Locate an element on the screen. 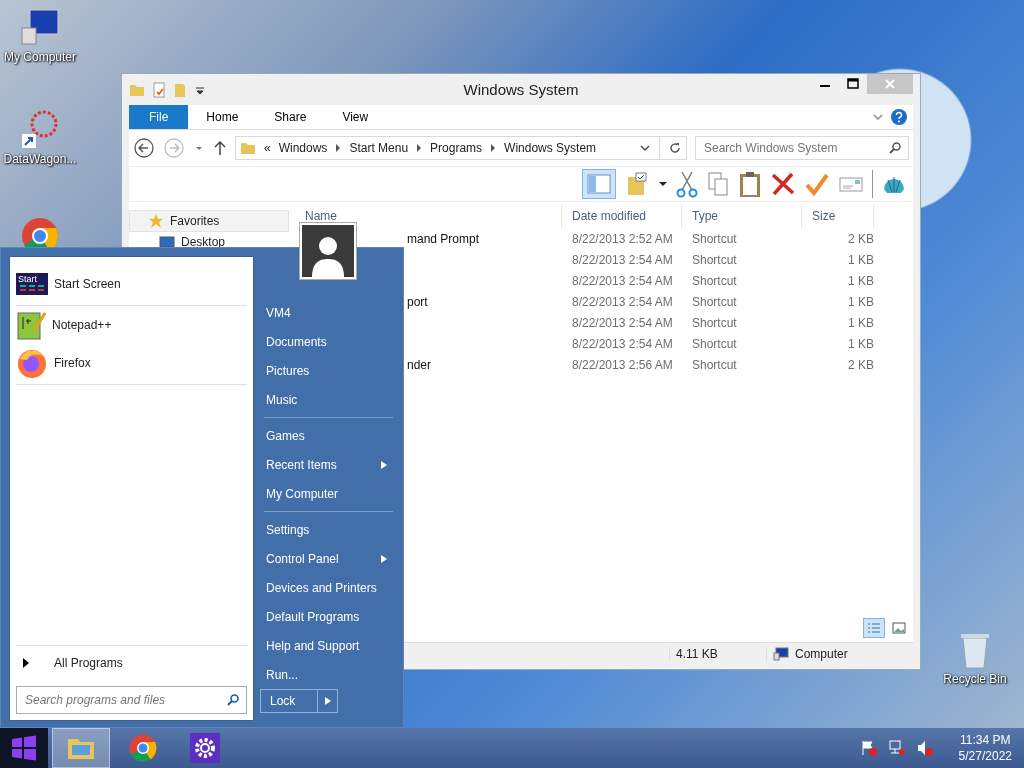 The image size is (1024, 768). file-name: nder is located at coordinates (419, 364).